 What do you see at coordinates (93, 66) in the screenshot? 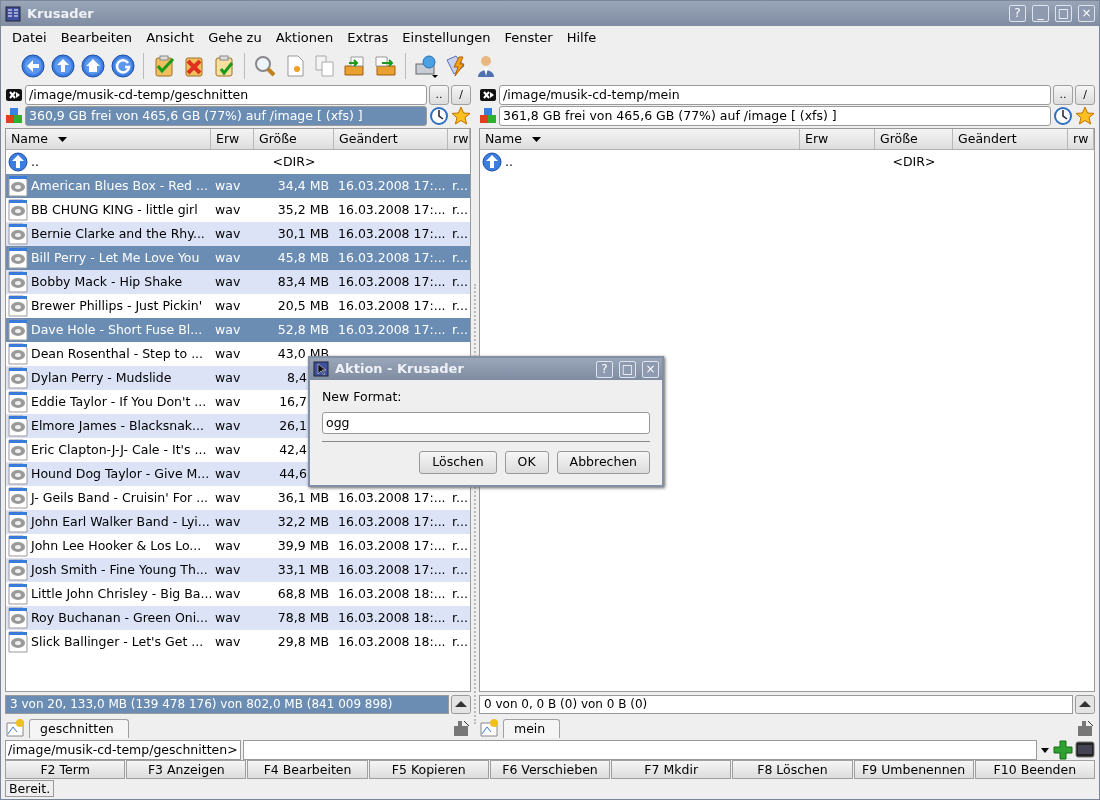
I see `home-icon` at bounding box center [93, 66].